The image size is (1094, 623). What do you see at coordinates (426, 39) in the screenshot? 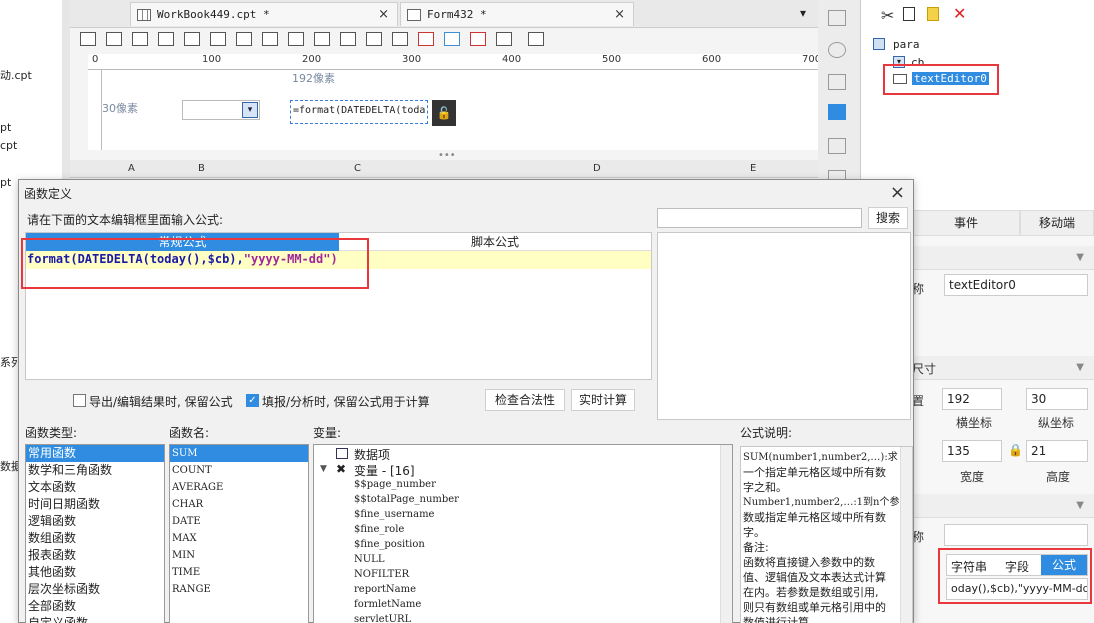
I see `widget-report-icon` at bounding box center [426, 39].